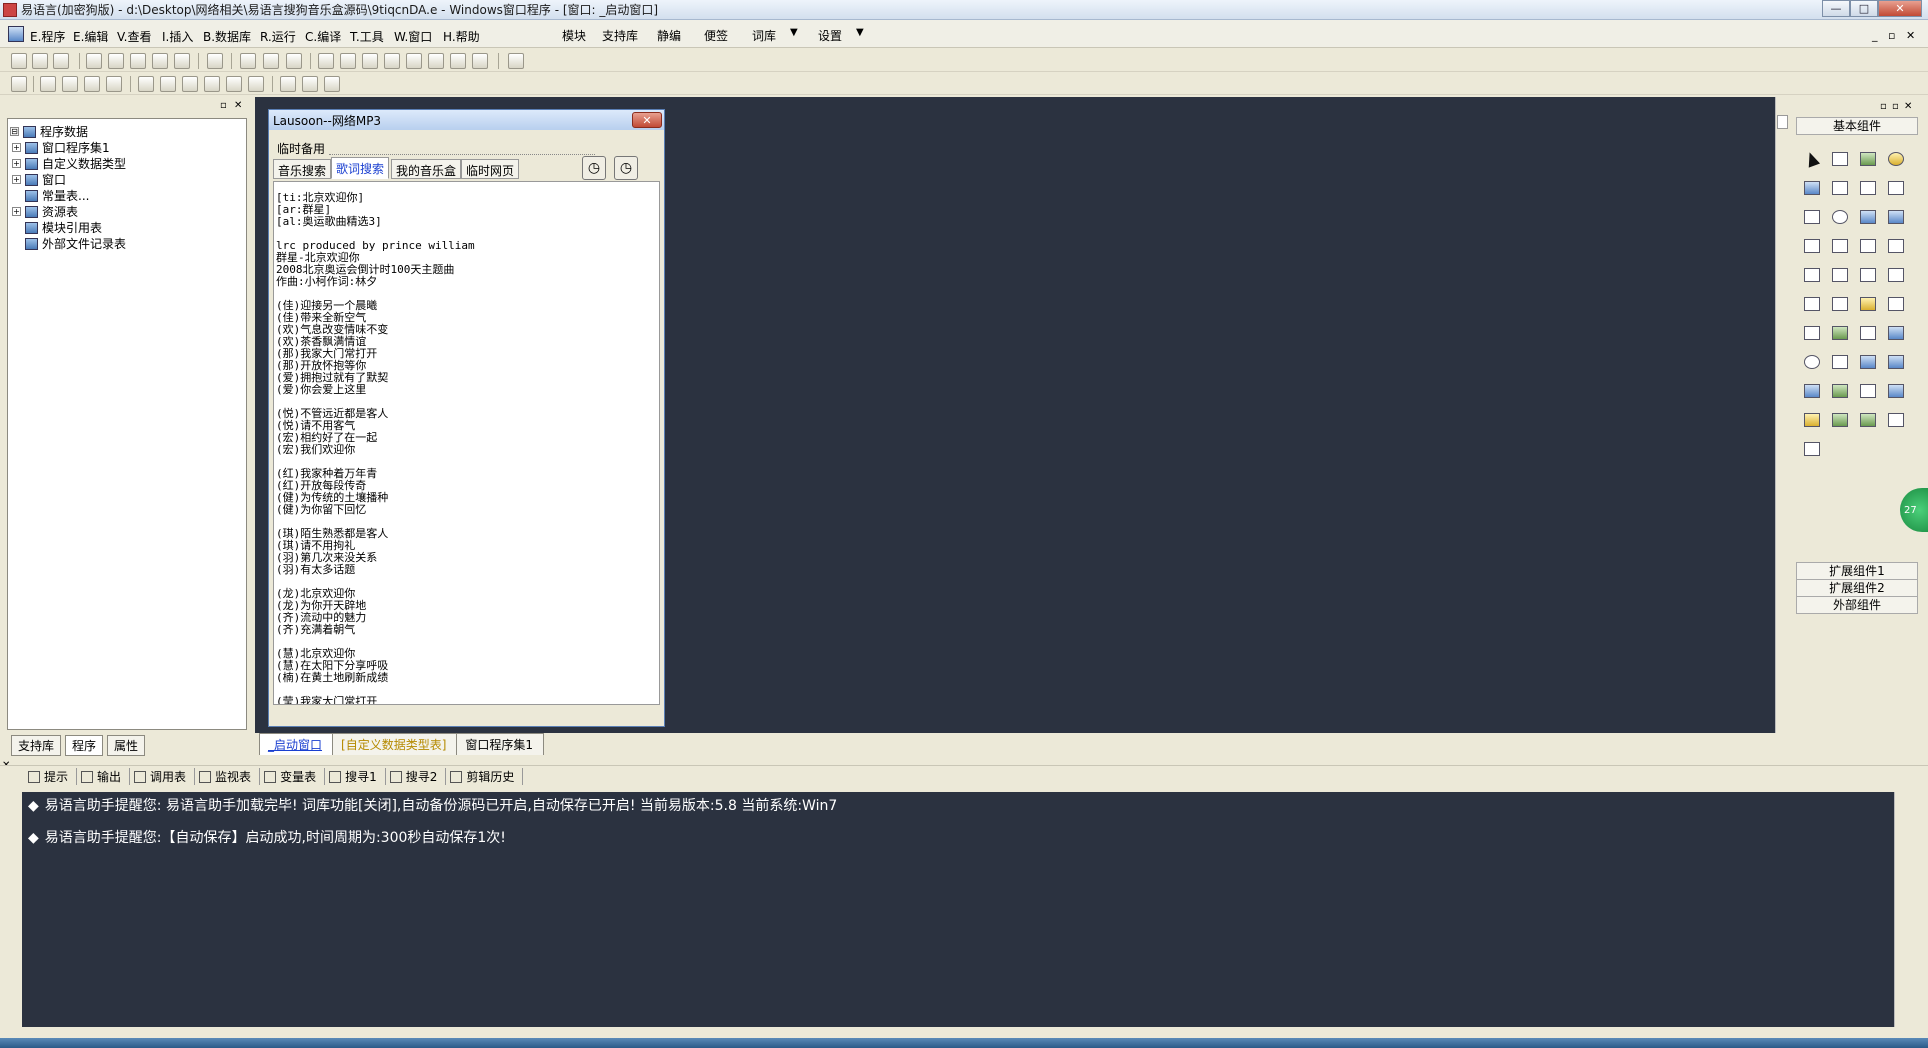 This screenshot has height=1048, width=1928. Describe the element at coordinates (620, 35) in the screenshot. I see `menu-support-lib: 支持库` at that location.